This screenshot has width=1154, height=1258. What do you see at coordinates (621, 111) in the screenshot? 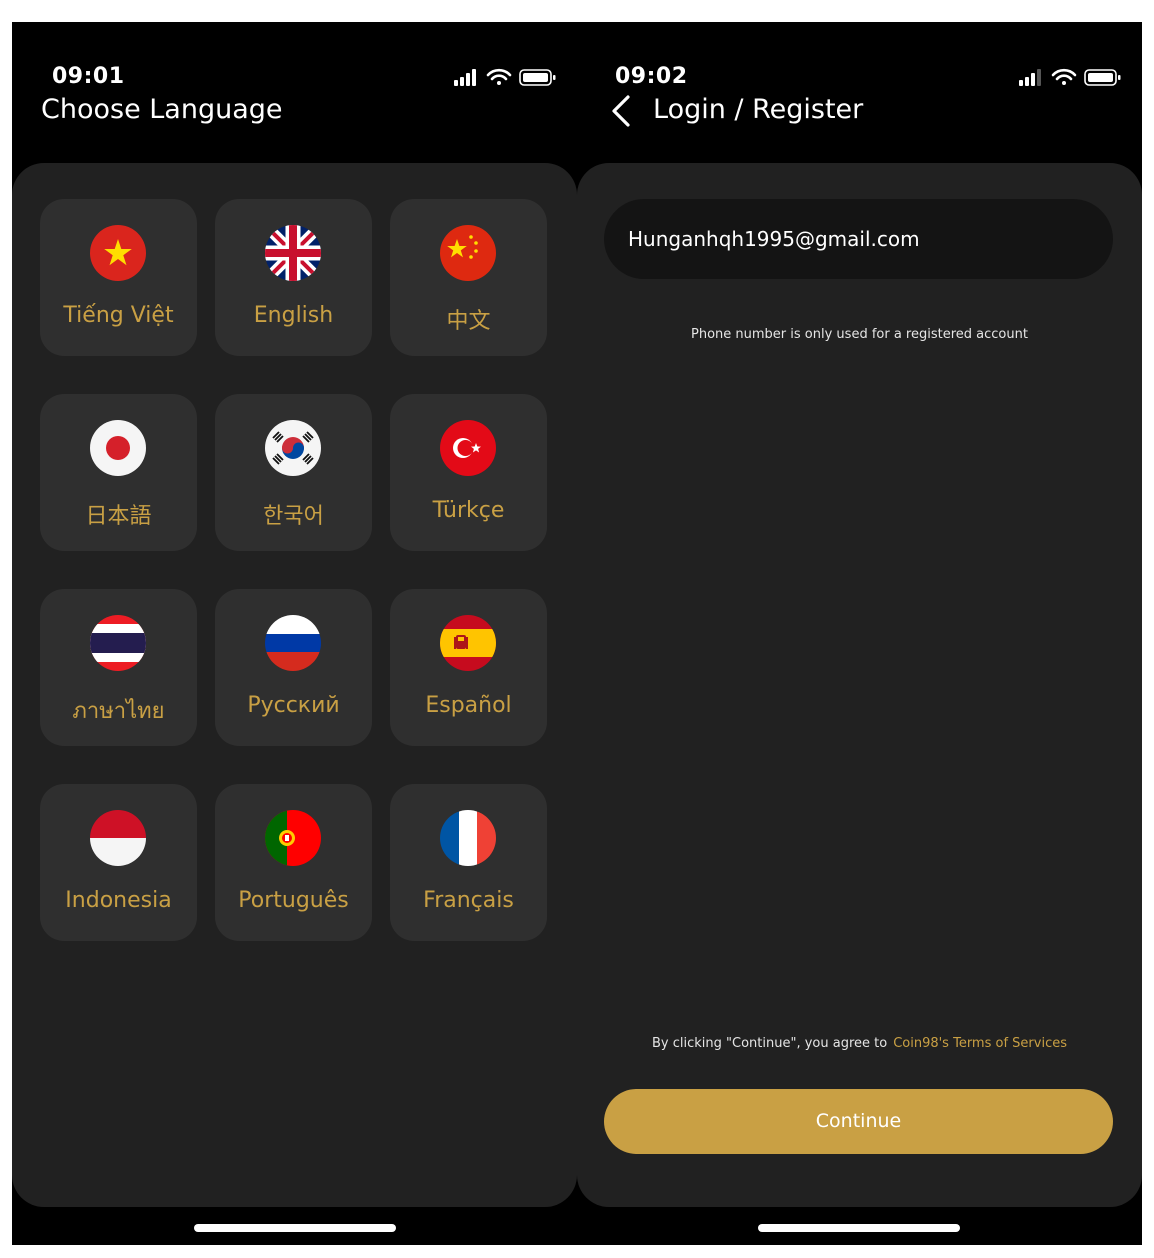
I see `back-chevron-icon` at bounding box center [621, 111].